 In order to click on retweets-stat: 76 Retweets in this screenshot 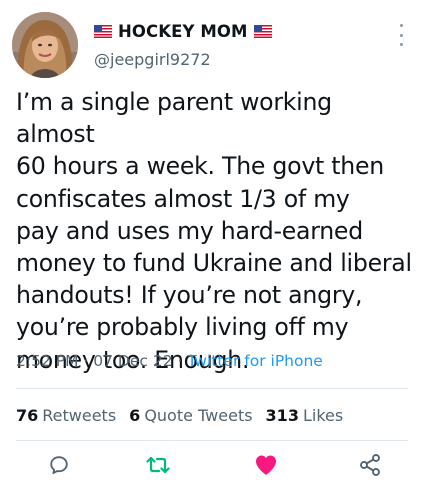, I will do `click(66, 415)`.